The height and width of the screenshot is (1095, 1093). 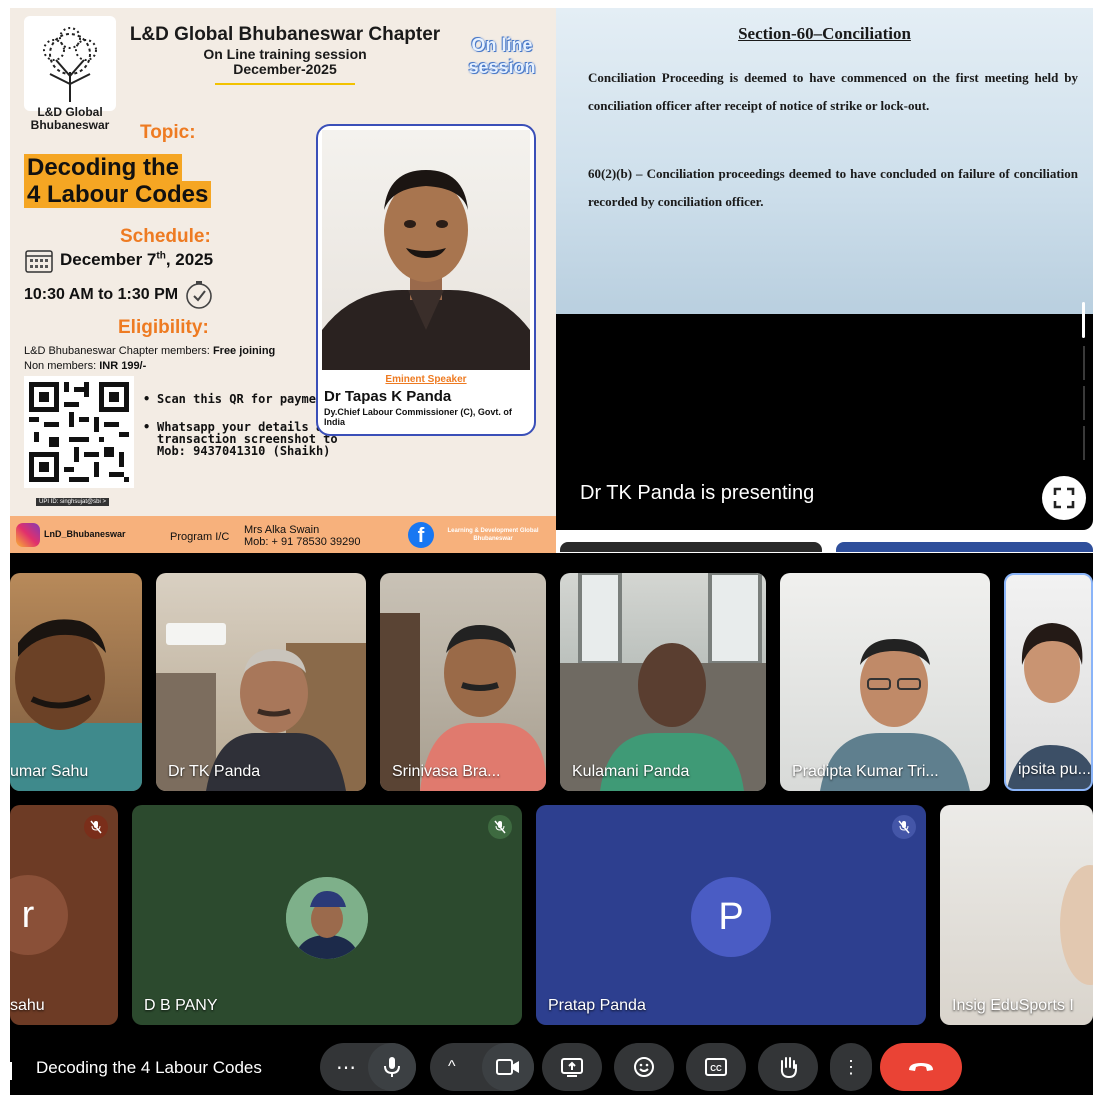 I want to click on participant-tile: D B PANY, so click(x=327, y=915).